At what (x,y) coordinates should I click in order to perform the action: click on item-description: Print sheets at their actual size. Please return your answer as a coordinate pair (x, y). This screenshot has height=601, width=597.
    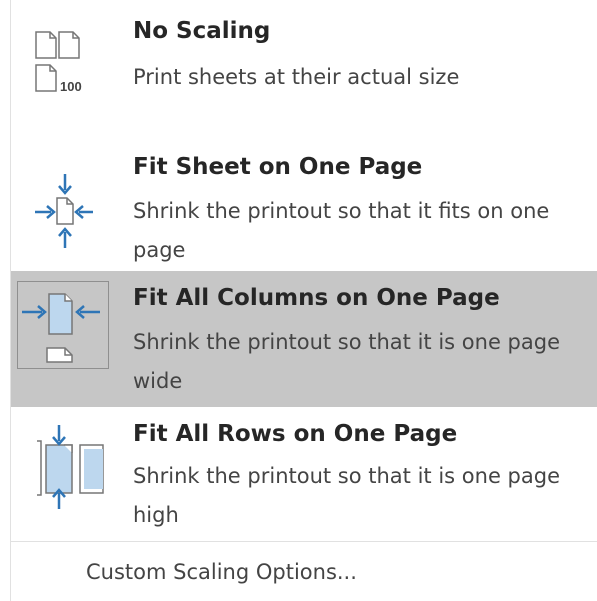
    Looking at the image, I should click on (296, 77).